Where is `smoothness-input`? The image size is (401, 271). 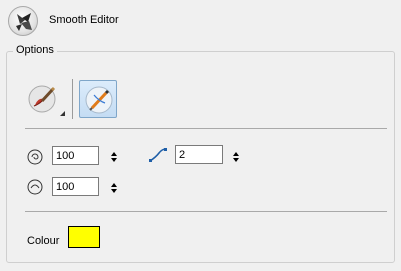
smoothness-input is located at coordinates (75, 155).